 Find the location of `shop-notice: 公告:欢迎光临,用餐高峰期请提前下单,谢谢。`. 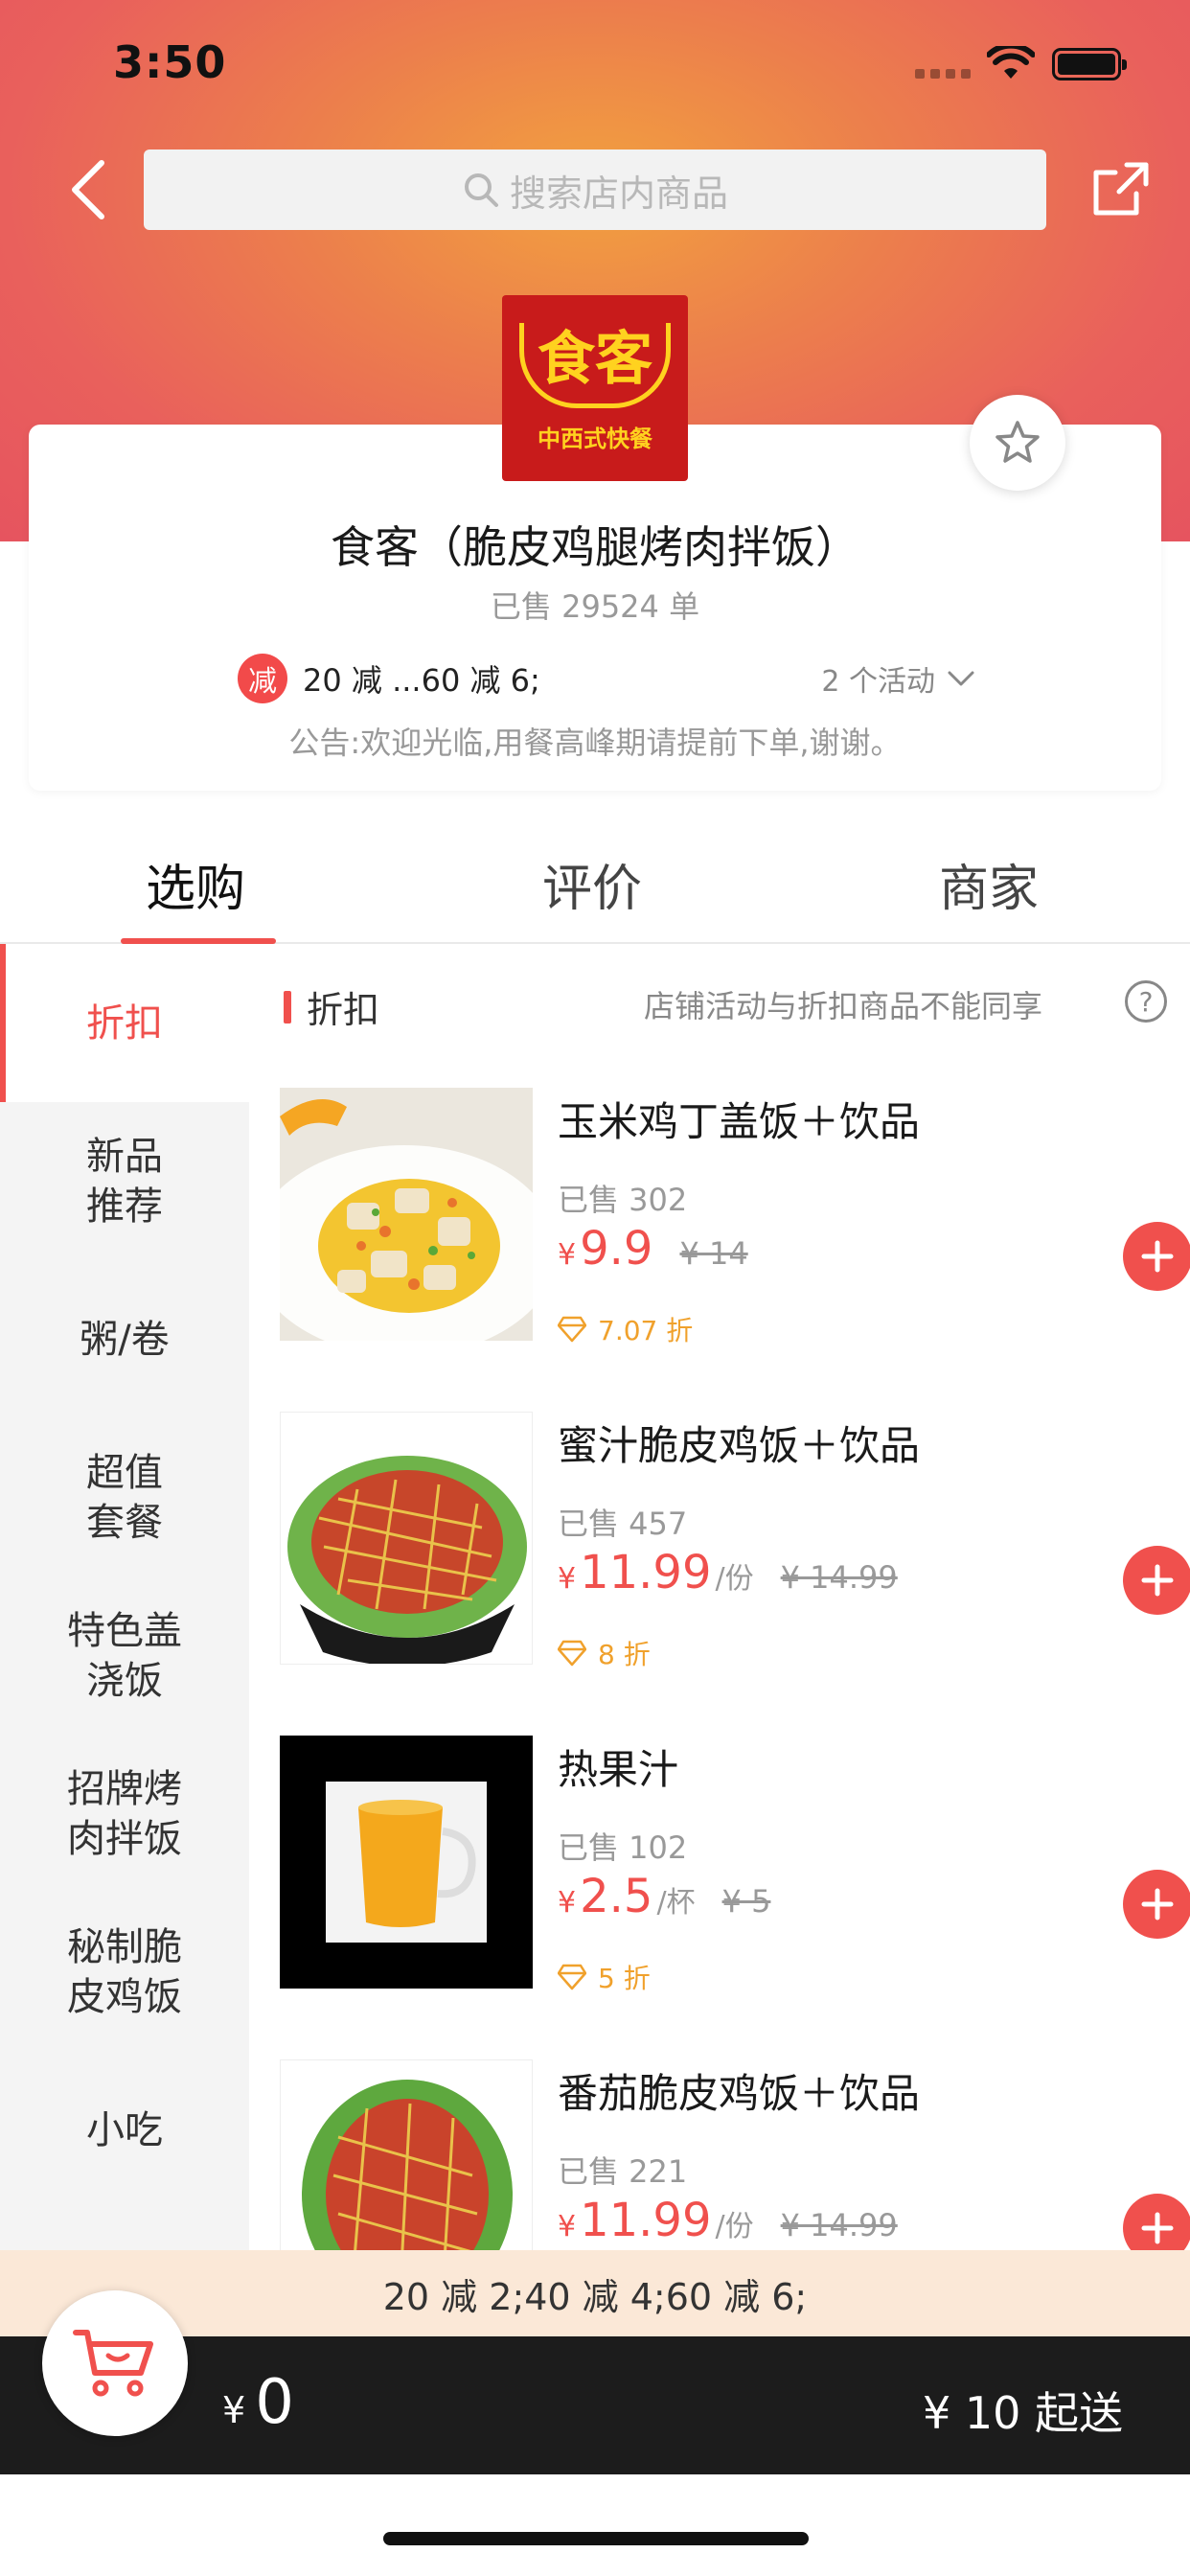

shop-notice: 公告:欢迎光临,用餐高峰期请提前下单,谢谢。 is located at coordinates (595, 742).